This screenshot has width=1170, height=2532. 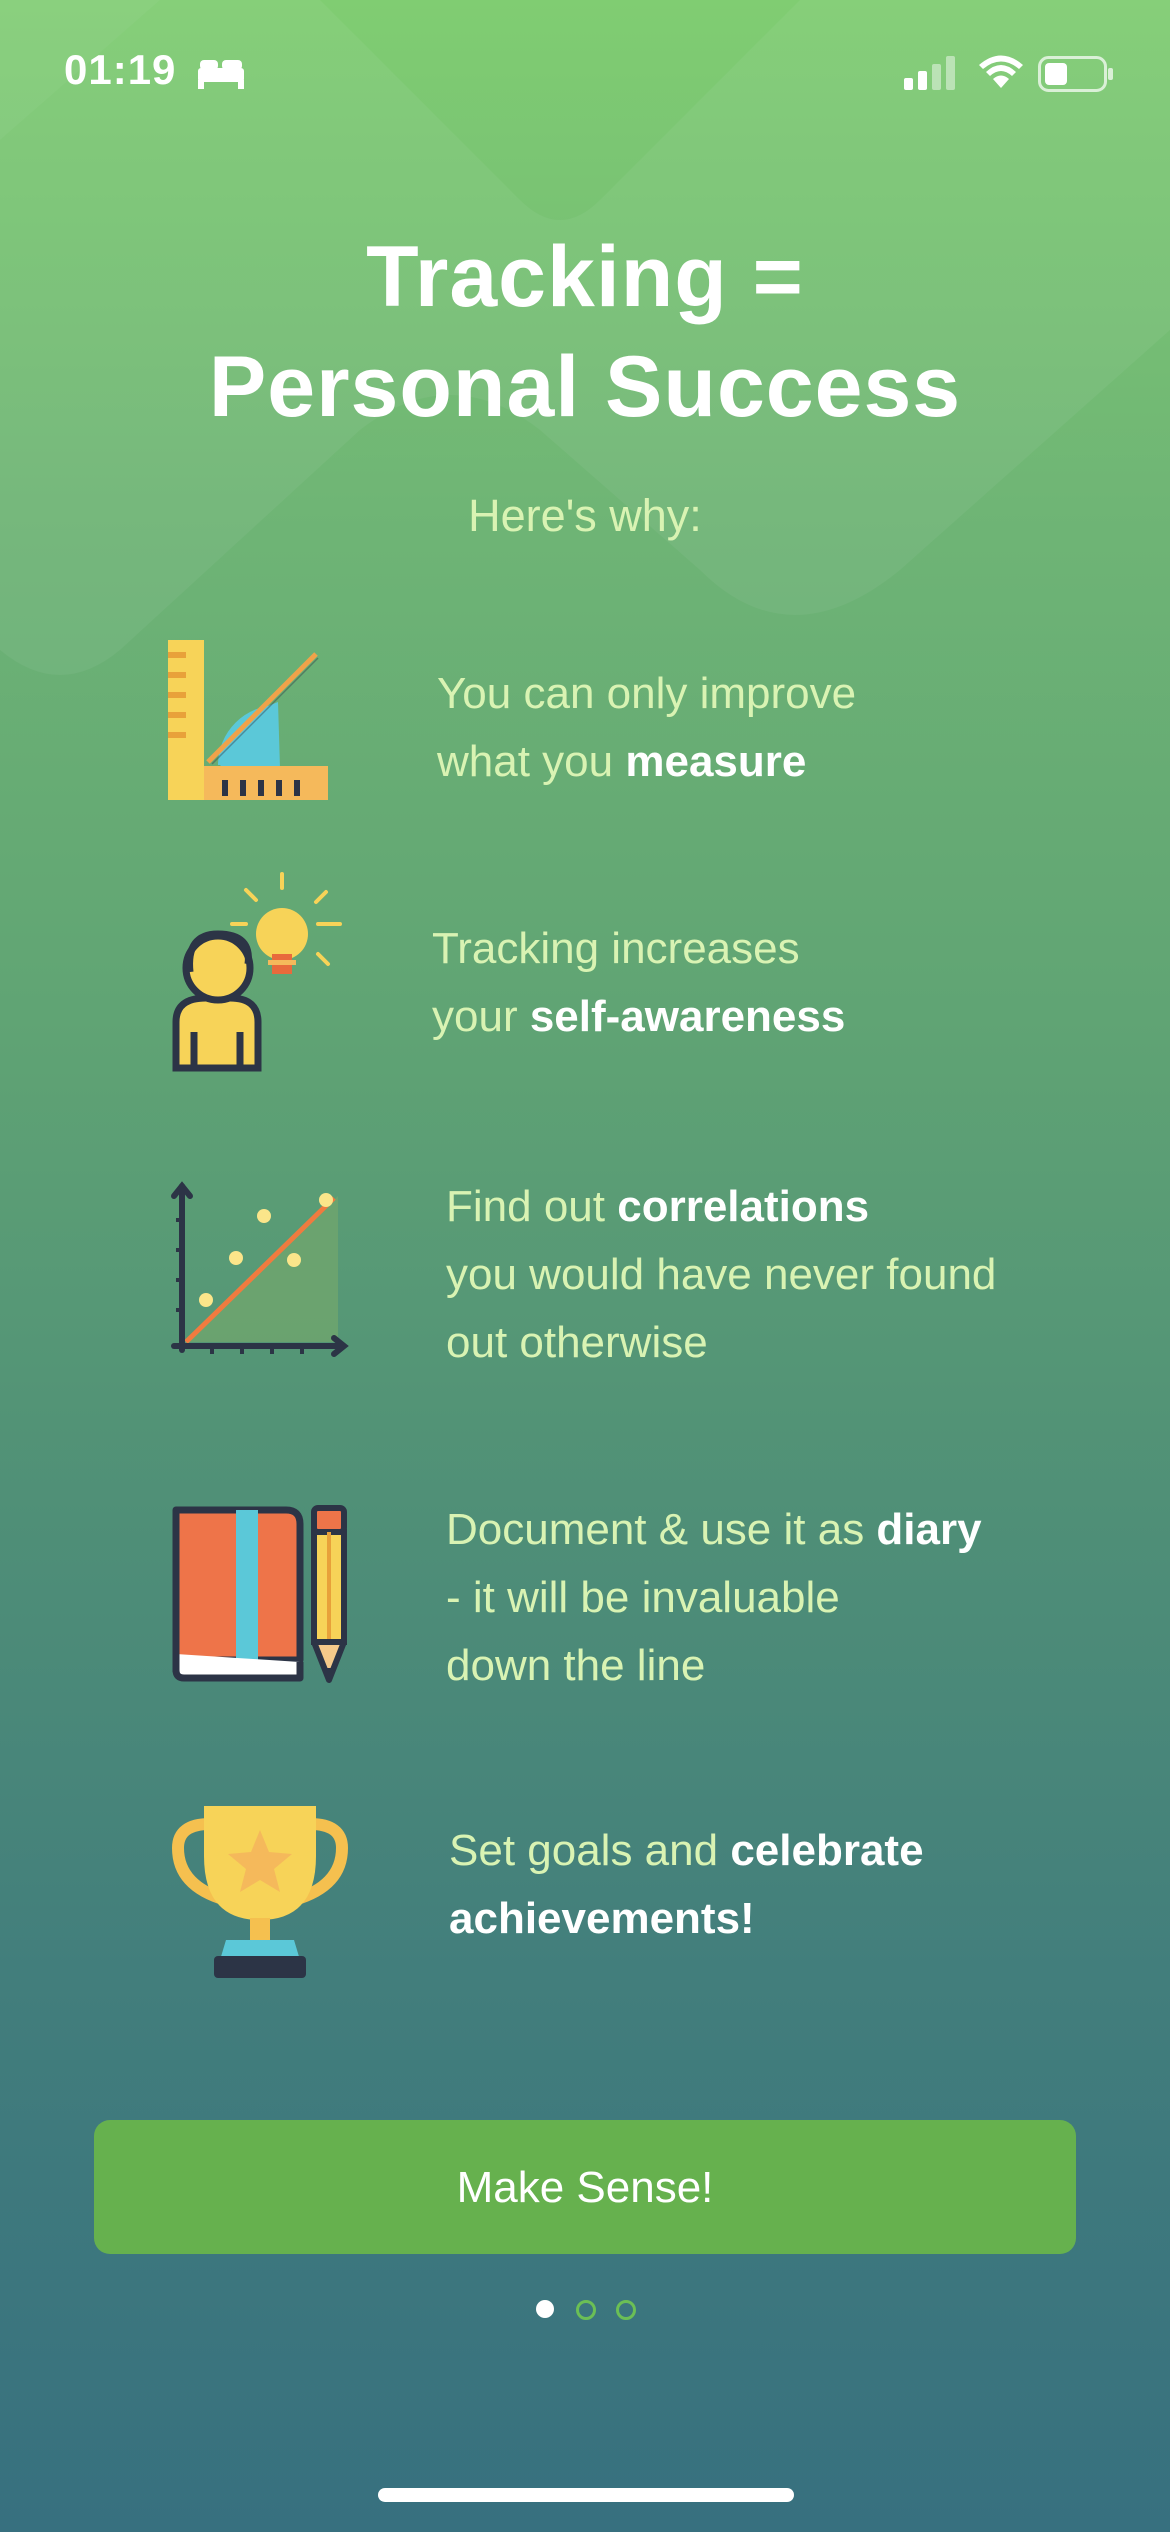 I want to click on reason-emphasis: celebrate, so click(x=827, y=1850).